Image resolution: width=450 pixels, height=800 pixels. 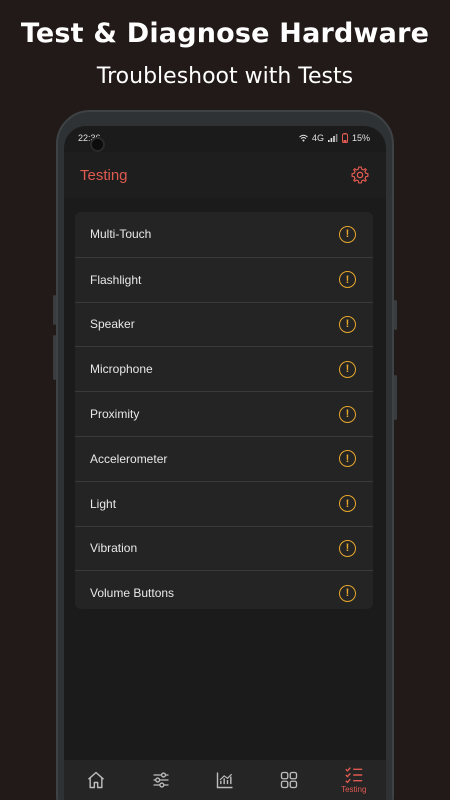 I want to click on test-item-microphone: Microphone !, so click(x=224, y=368).